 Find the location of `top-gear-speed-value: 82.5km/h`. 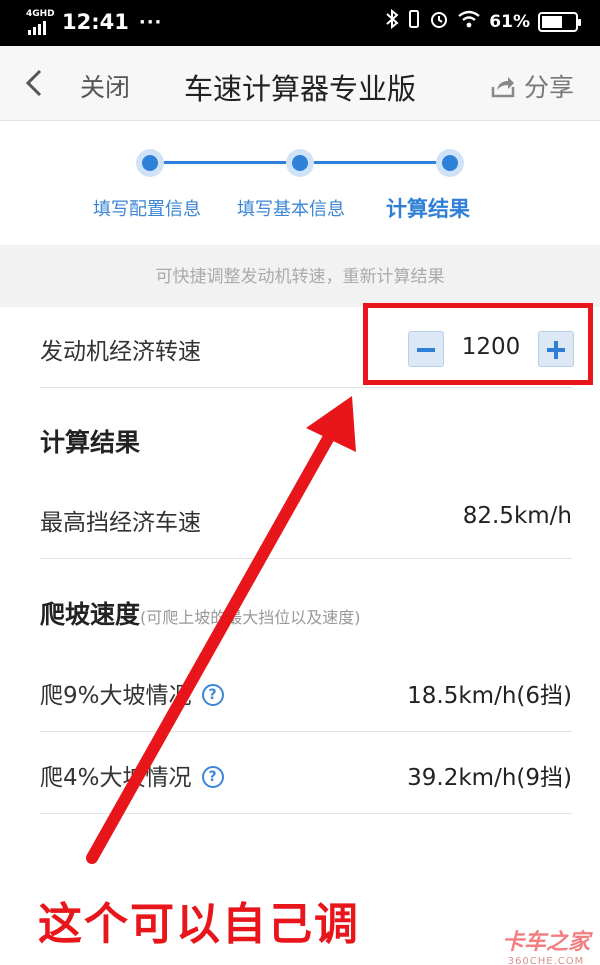

top-gear-speed-value: 82.5km/h is located at coordinates (517, 516).